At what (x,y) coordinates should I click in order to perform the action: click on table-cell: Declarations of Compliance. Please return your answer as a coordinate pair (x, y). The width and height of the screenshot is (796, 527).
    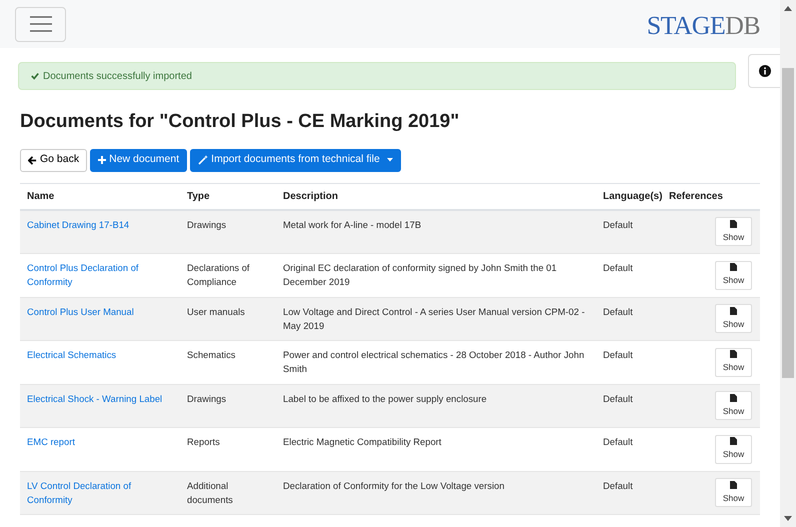
    Looking at the image, I should click on (218, 274).